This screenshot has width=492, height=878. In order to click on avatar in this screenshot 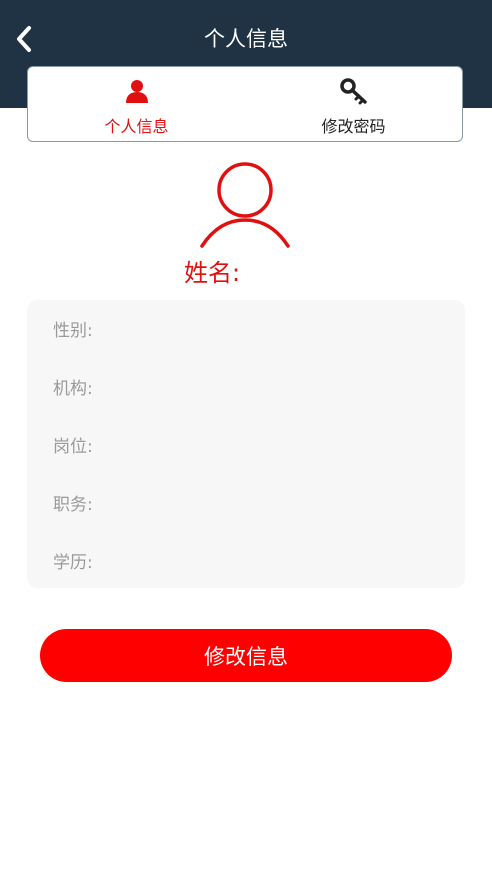, I will do `click(245, 205)`.